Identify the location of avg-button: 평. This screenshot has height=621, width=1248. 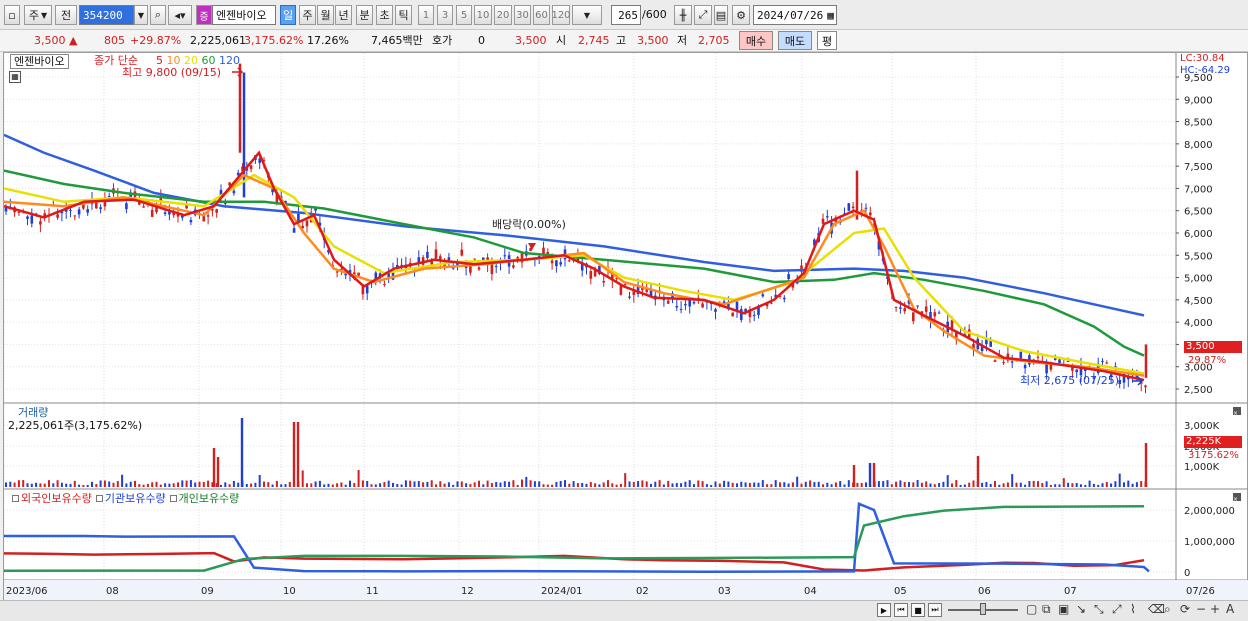
(827, 40).